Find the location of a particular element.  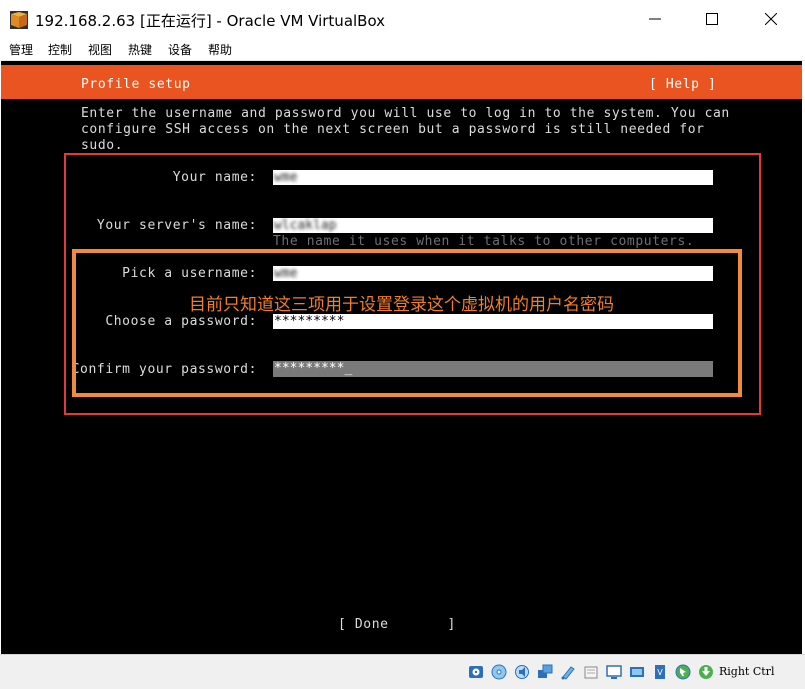

close-icon is located at coordinates (771, 19).